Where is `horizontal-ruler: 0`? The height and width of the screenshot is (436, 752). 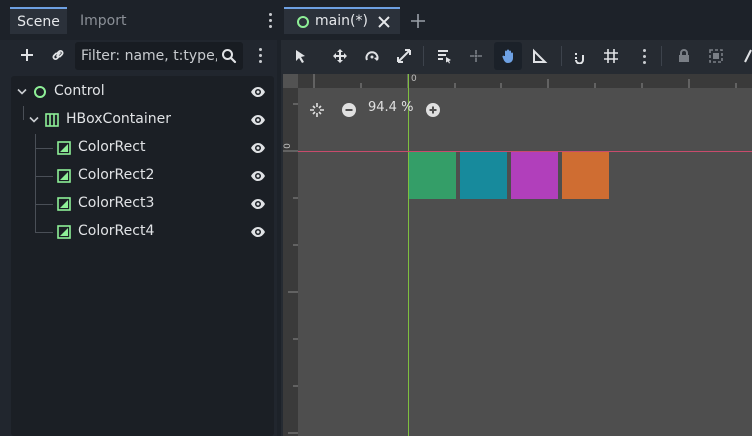 horizontal-ruler: 0 is located at coordinates (525, 81).